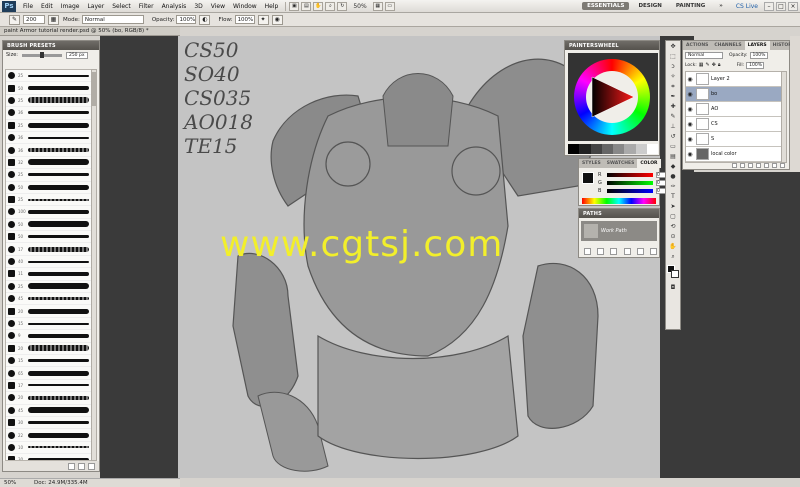 The image size is (800, 487). I want to click on brush-list-scroll-thumb, so click(94, 89).